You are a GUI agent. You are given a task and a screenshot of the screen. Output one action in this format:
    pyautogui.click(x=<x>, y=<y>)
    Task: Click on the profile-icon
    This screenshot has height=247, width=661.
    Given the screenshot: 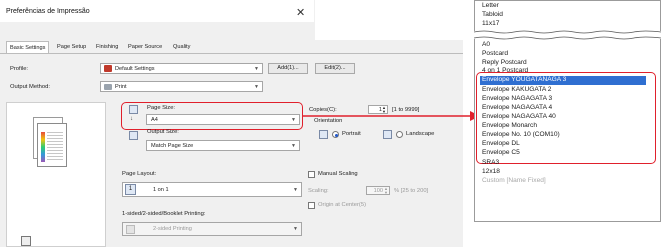 What is the action you would take?
    pyautogui.click(x=108, y=68)
    